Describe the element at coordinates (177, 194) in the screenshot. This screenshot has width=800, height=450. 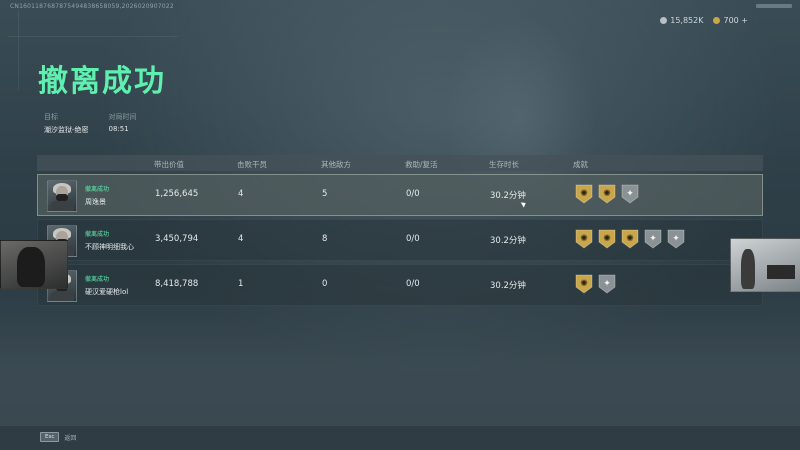
I see `row-value: 1,256,645` at that location.